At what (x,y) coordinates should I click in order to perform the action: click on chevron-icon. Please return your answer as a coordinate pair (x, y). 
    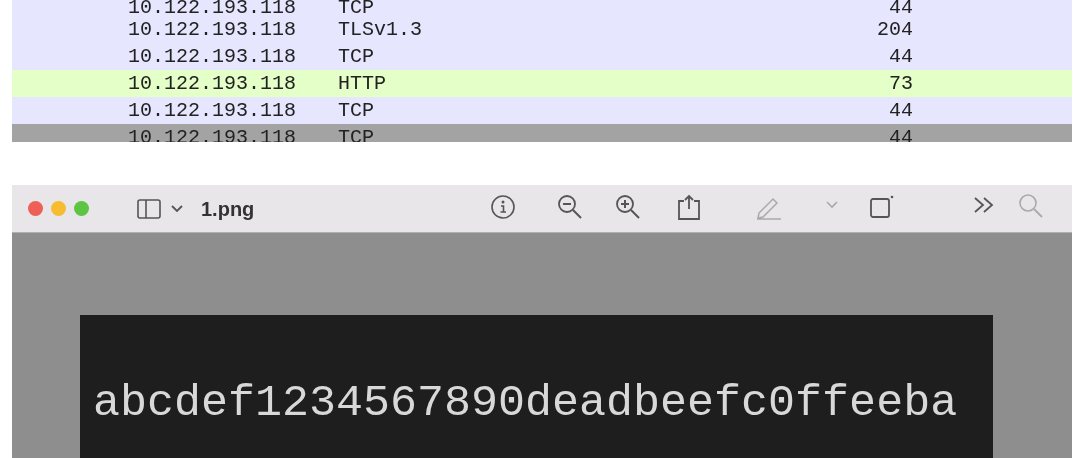
    Looking at the image, I should click on (177, 208).